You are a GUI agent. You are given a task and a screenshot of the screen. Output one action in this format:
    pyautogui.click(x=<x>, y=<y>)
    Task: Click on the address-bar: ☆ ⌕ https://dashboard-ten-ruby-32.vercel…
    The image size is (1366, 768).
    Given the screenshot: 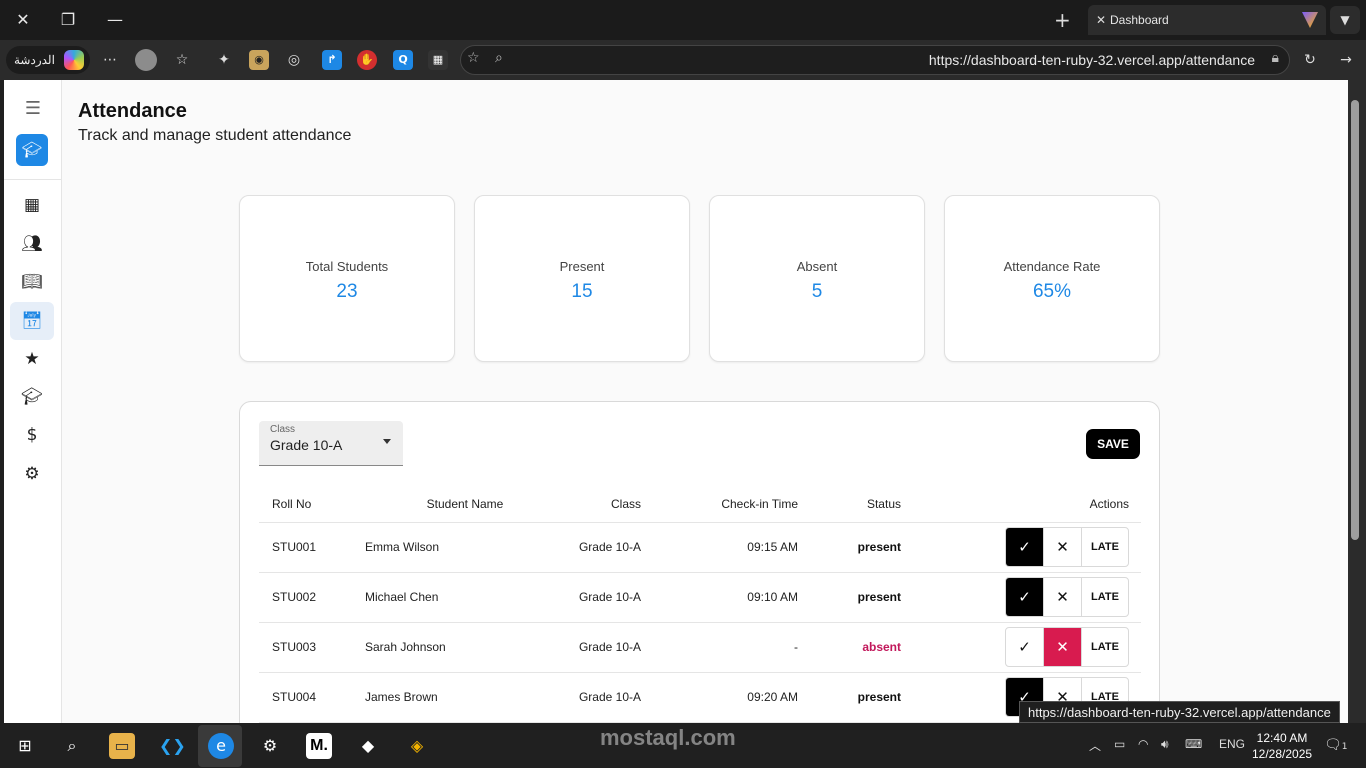 What is the action you would take?
    pyautogui.click(x=875, y=60)
    